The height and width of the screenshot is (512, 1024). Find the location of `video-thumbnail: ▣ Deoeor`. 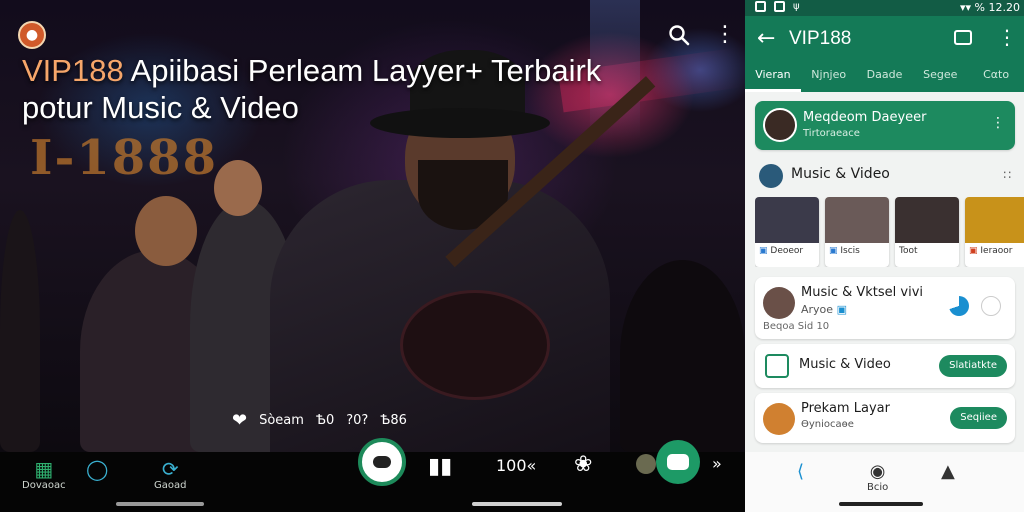

video-thumbnail: ▣ Deoeor is located at coordinates (787, 232).